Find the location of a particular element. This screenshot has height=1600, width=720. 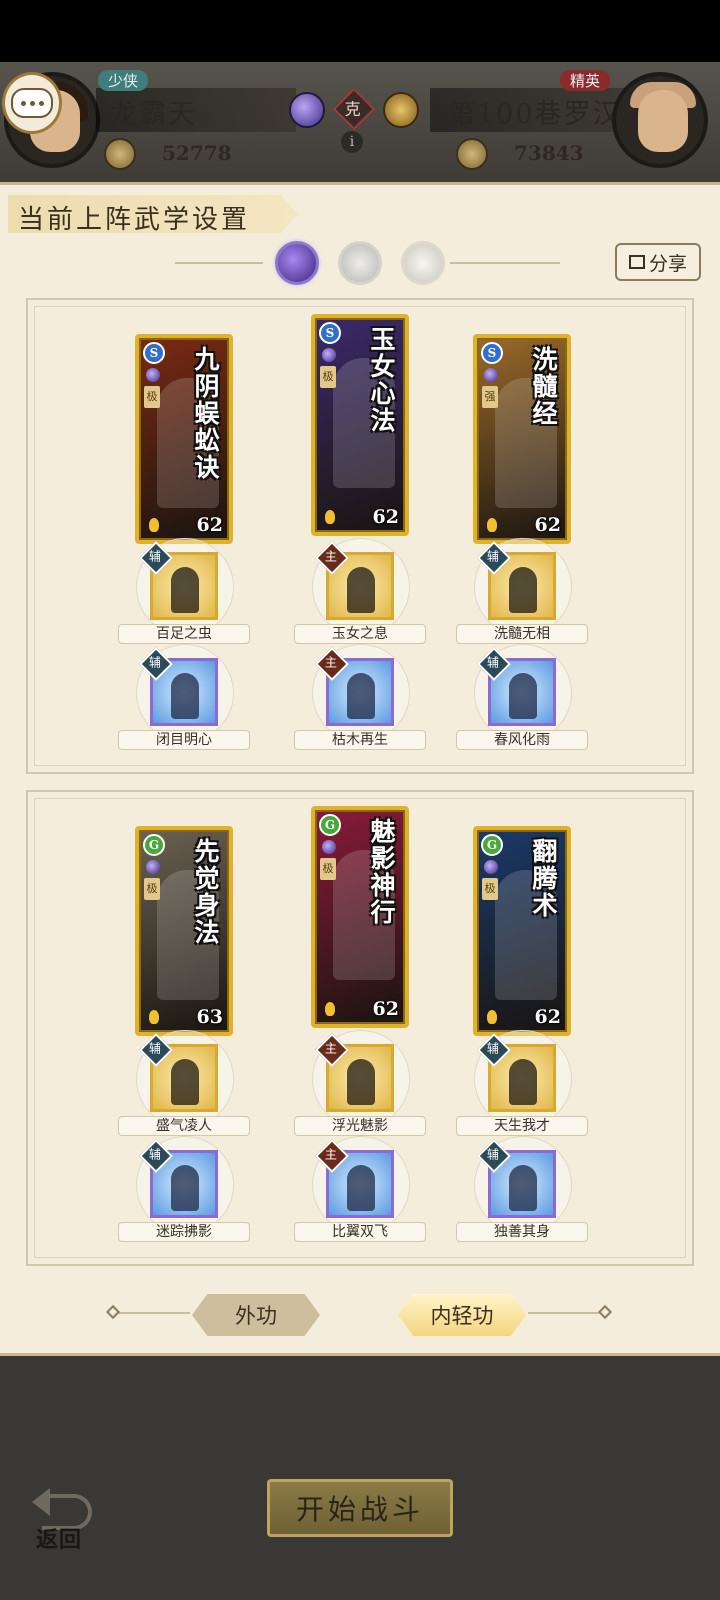

share-label: 分享 is located at coordinates (667, 263).